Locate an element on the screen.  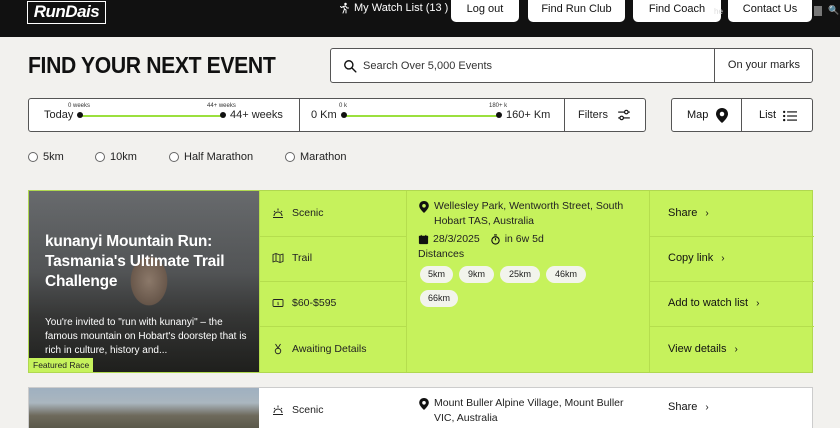
column-divider is located at coordinates (406, 281).